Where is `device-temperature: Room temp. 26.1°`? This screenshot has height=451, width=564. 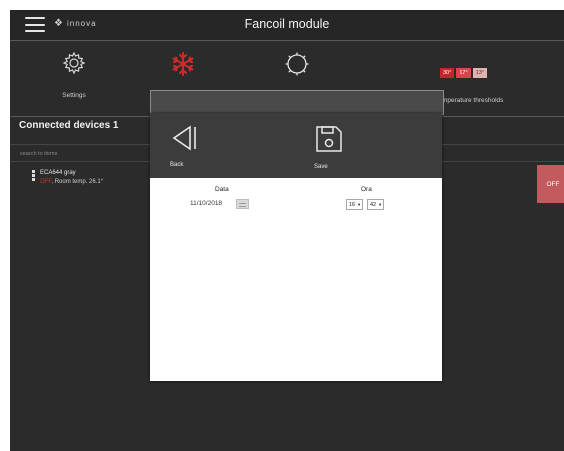 device-temperature: Room temp. 26.1° is located at coordinates (79, 182).